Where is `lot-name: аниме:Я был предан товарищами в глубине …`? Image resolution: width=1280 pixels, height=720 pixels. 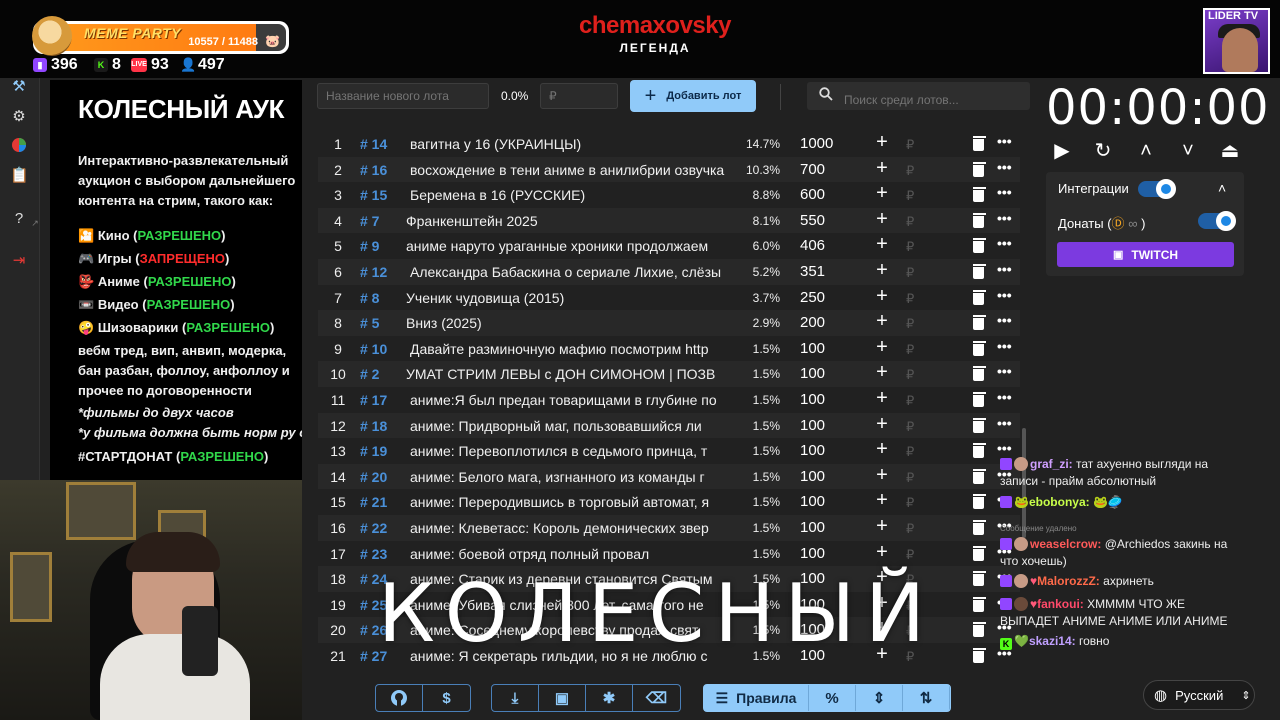 lot-name: аниме:Я был предан товарищами в глубине … is located at coordinates (571, 400).